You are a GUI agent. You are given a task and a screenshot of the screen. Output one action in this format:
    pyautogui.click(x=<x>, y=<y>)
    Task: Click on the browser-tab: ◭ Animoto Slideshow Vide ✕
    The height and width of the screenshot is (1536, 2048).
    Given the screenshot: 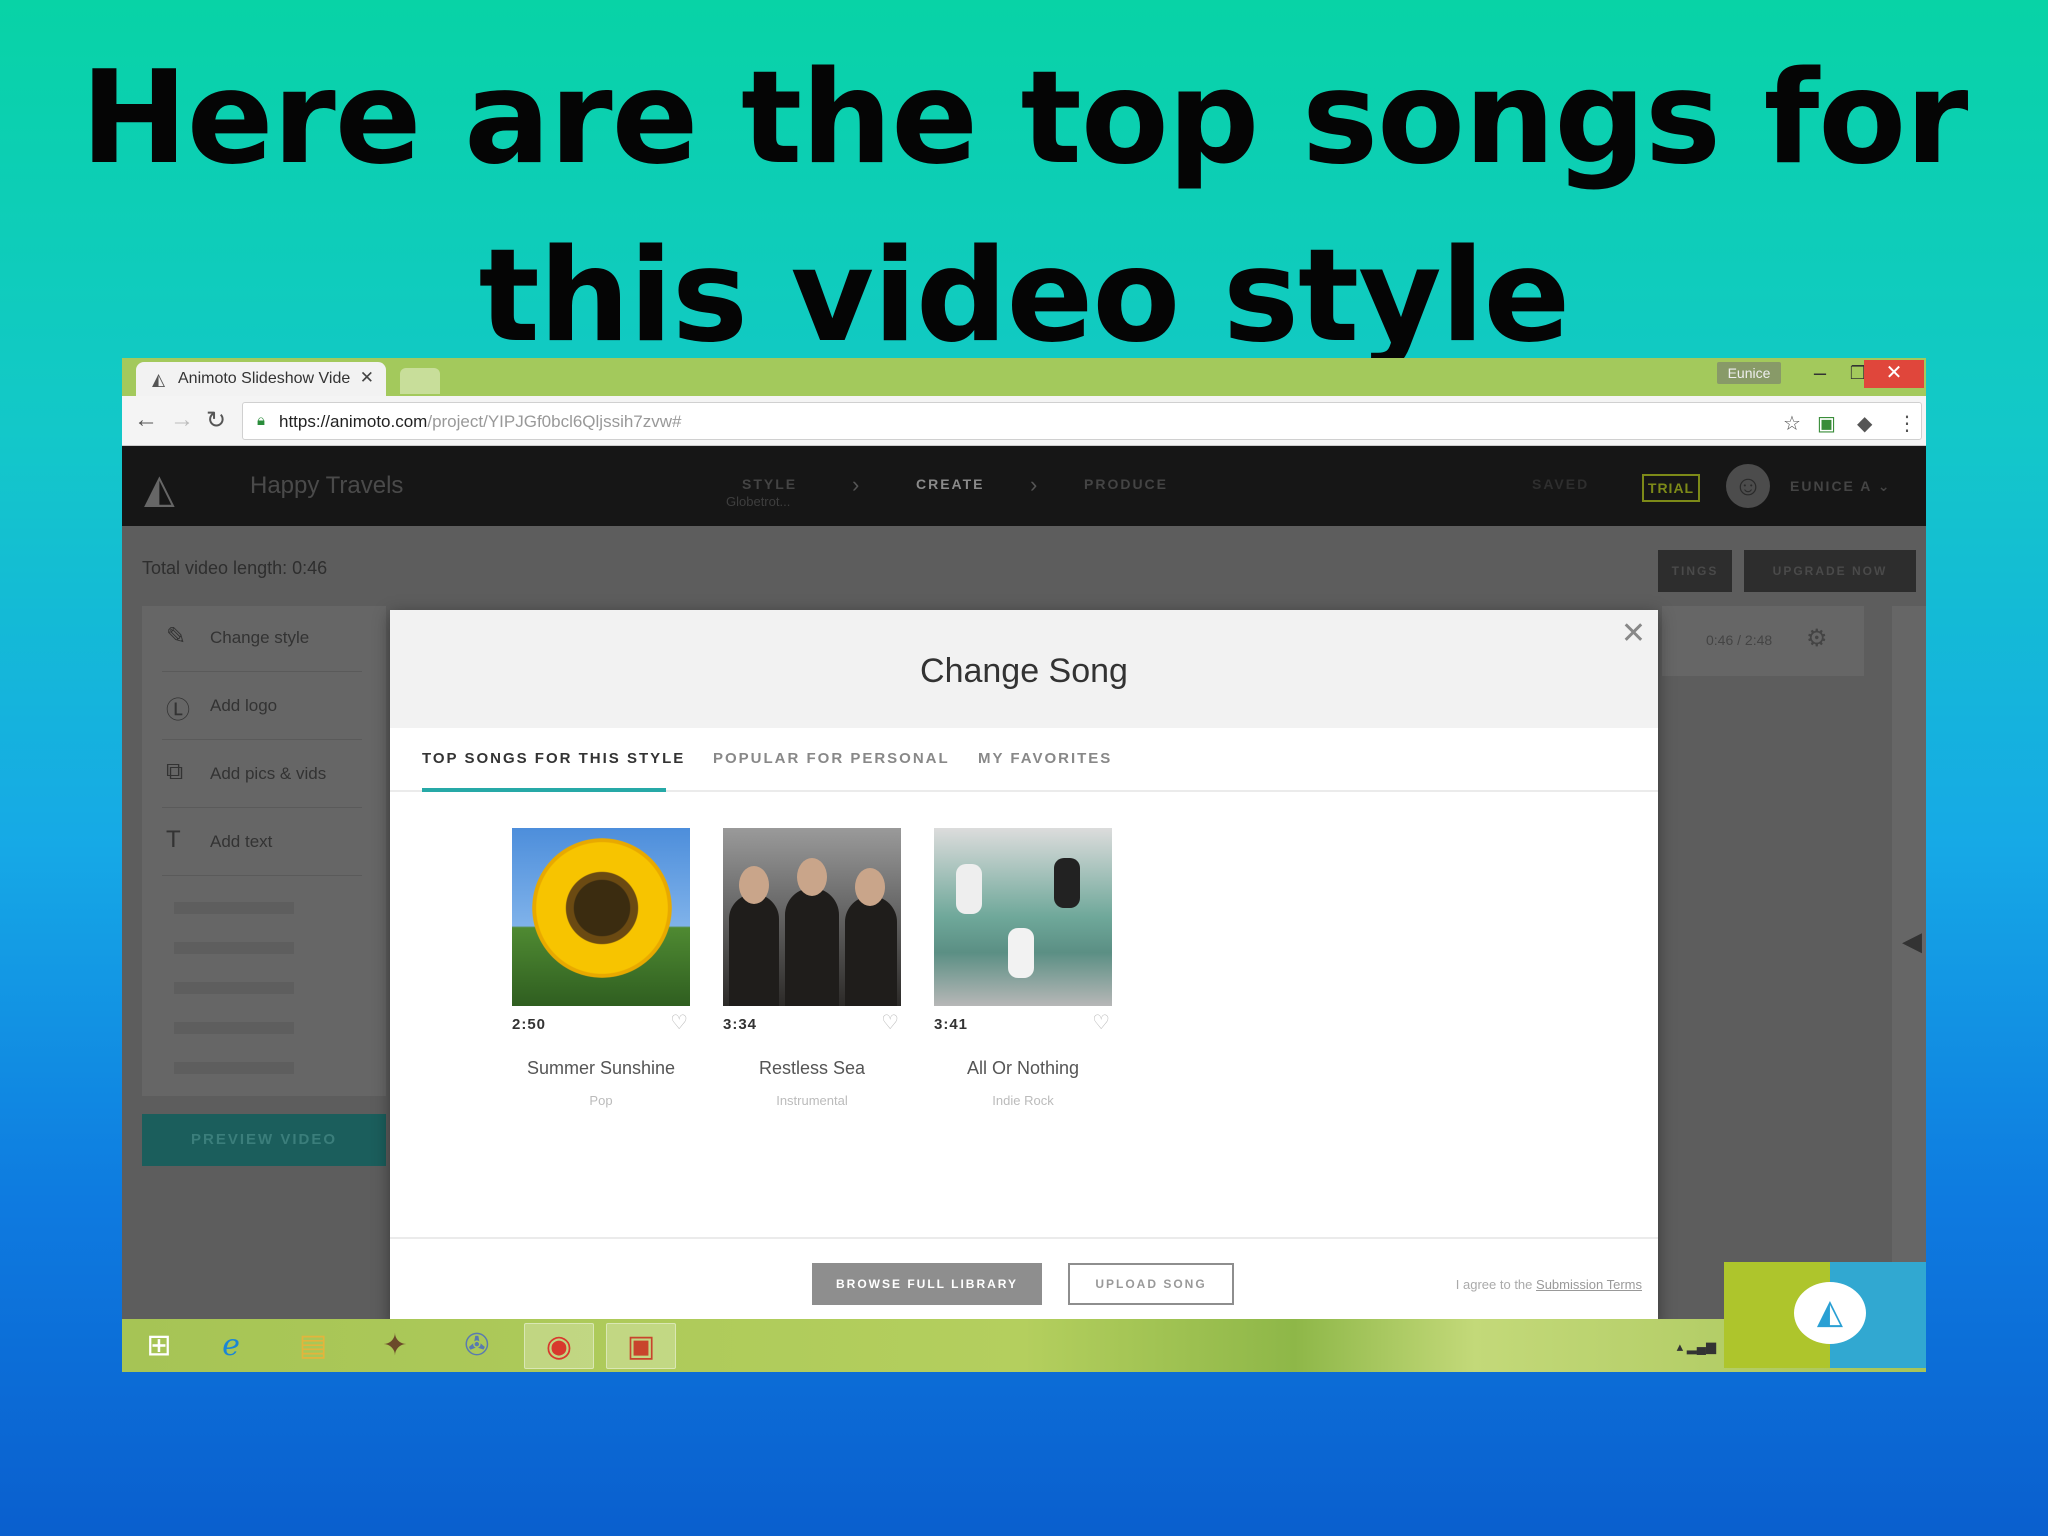 What is the action you would take?
    pyautogui.click(x=261, y=379)
    